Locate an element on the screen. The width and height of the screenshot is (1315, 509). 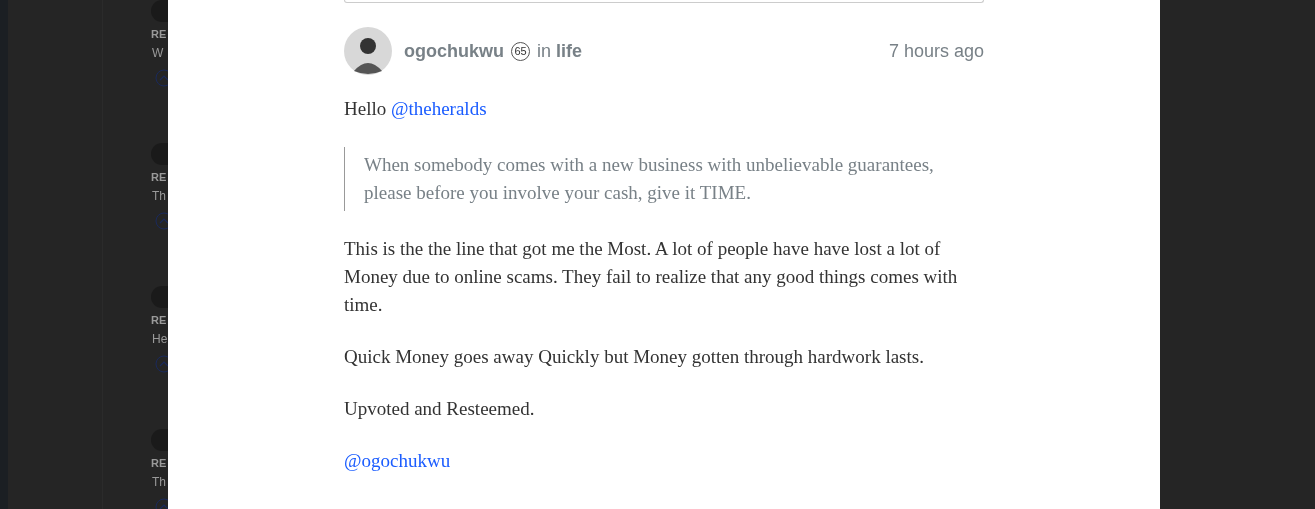
comment-text: This is the the line that got me the Most. A lot of people have have lost a lot of Money due to online scams. They fail to realize that any good things comes with time. is located at coordinates (651, 277).